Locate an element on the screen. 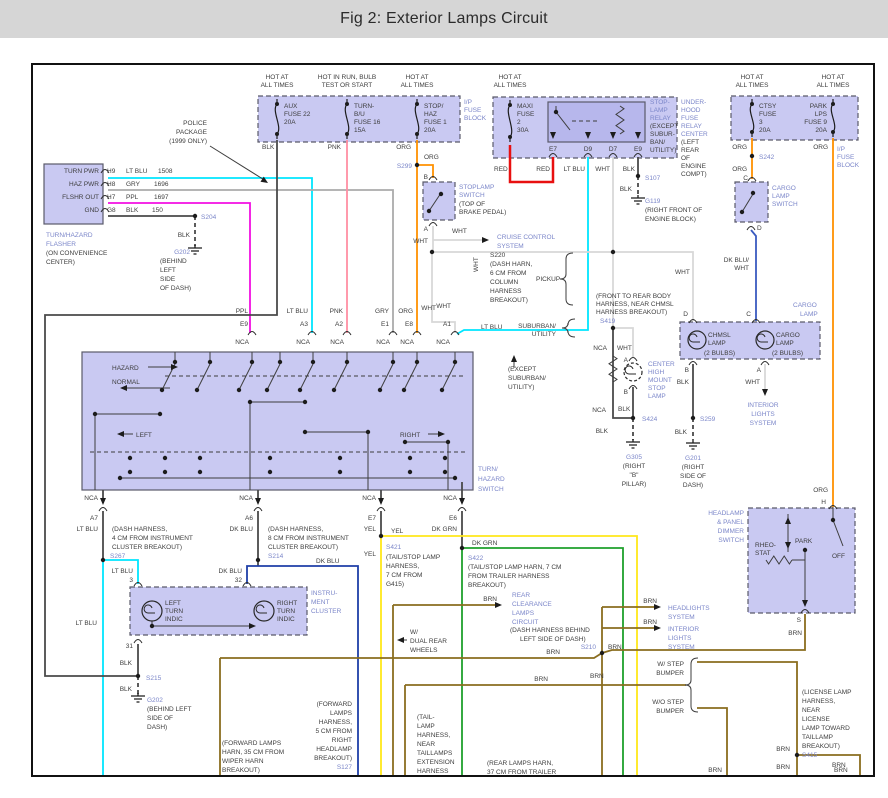  diagram-label: H7 is located at coordinates (111, 197).